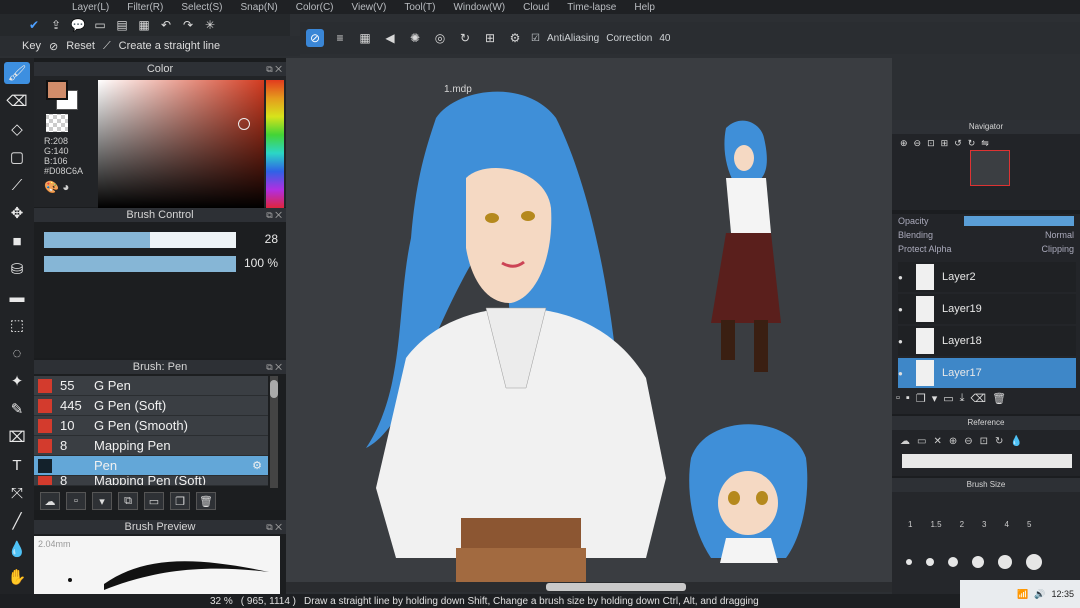  I want to click on wifi-icon: 📶, so click(1022, 594).